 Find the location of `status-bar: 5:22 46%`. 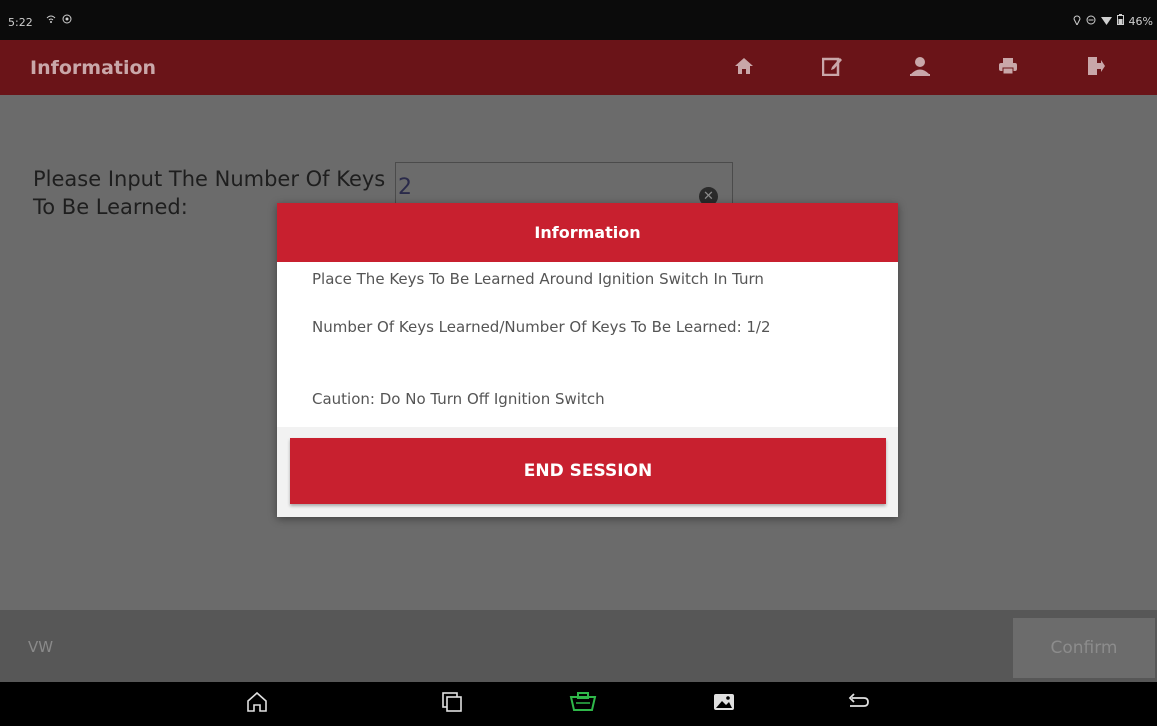

status-bar: 5:22 46% is located at coordinates (578, 20).